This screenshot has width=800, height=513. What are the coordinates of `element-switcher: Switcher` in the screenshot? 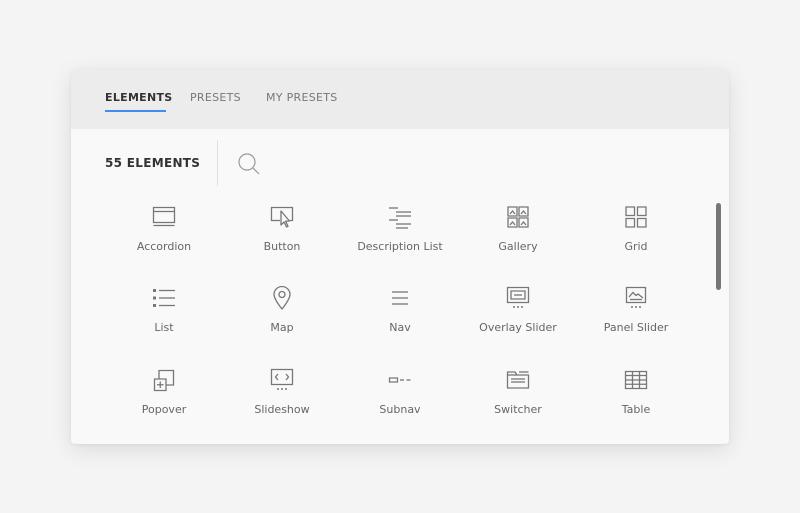 It's located at (518, 404).